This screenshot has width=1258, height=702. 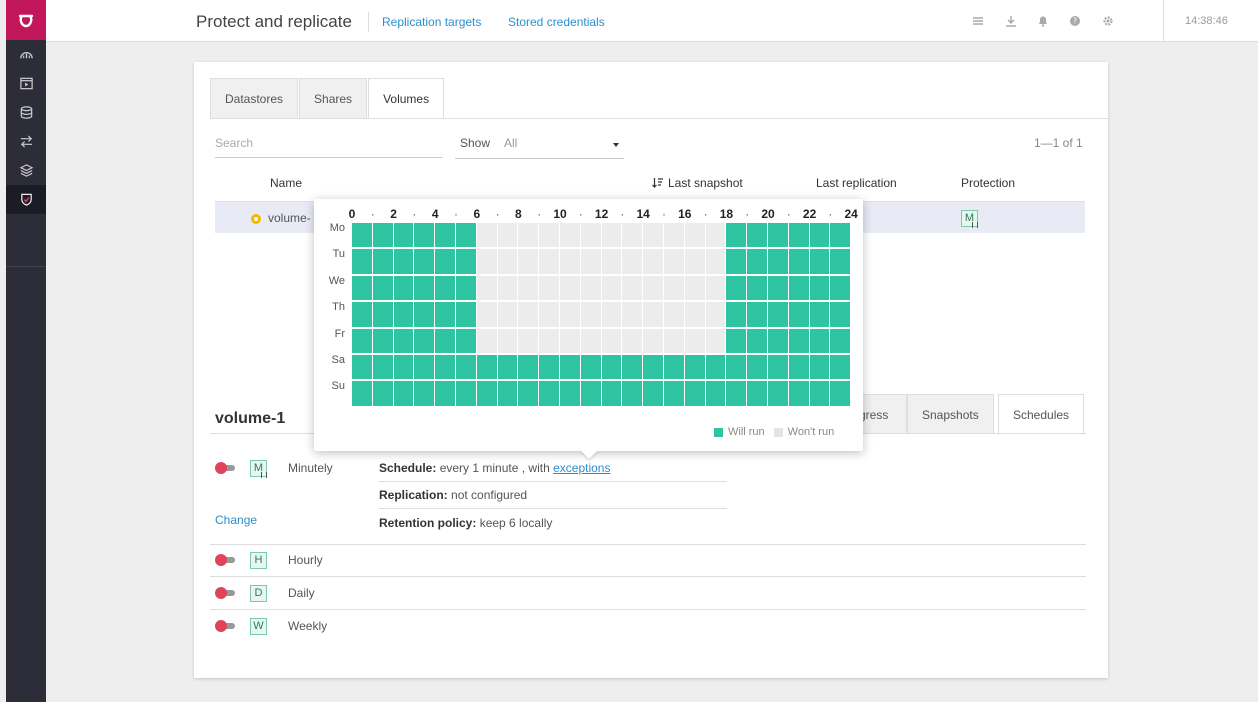 I want to click on help-icon: ?, so click(x=1075, y=21).